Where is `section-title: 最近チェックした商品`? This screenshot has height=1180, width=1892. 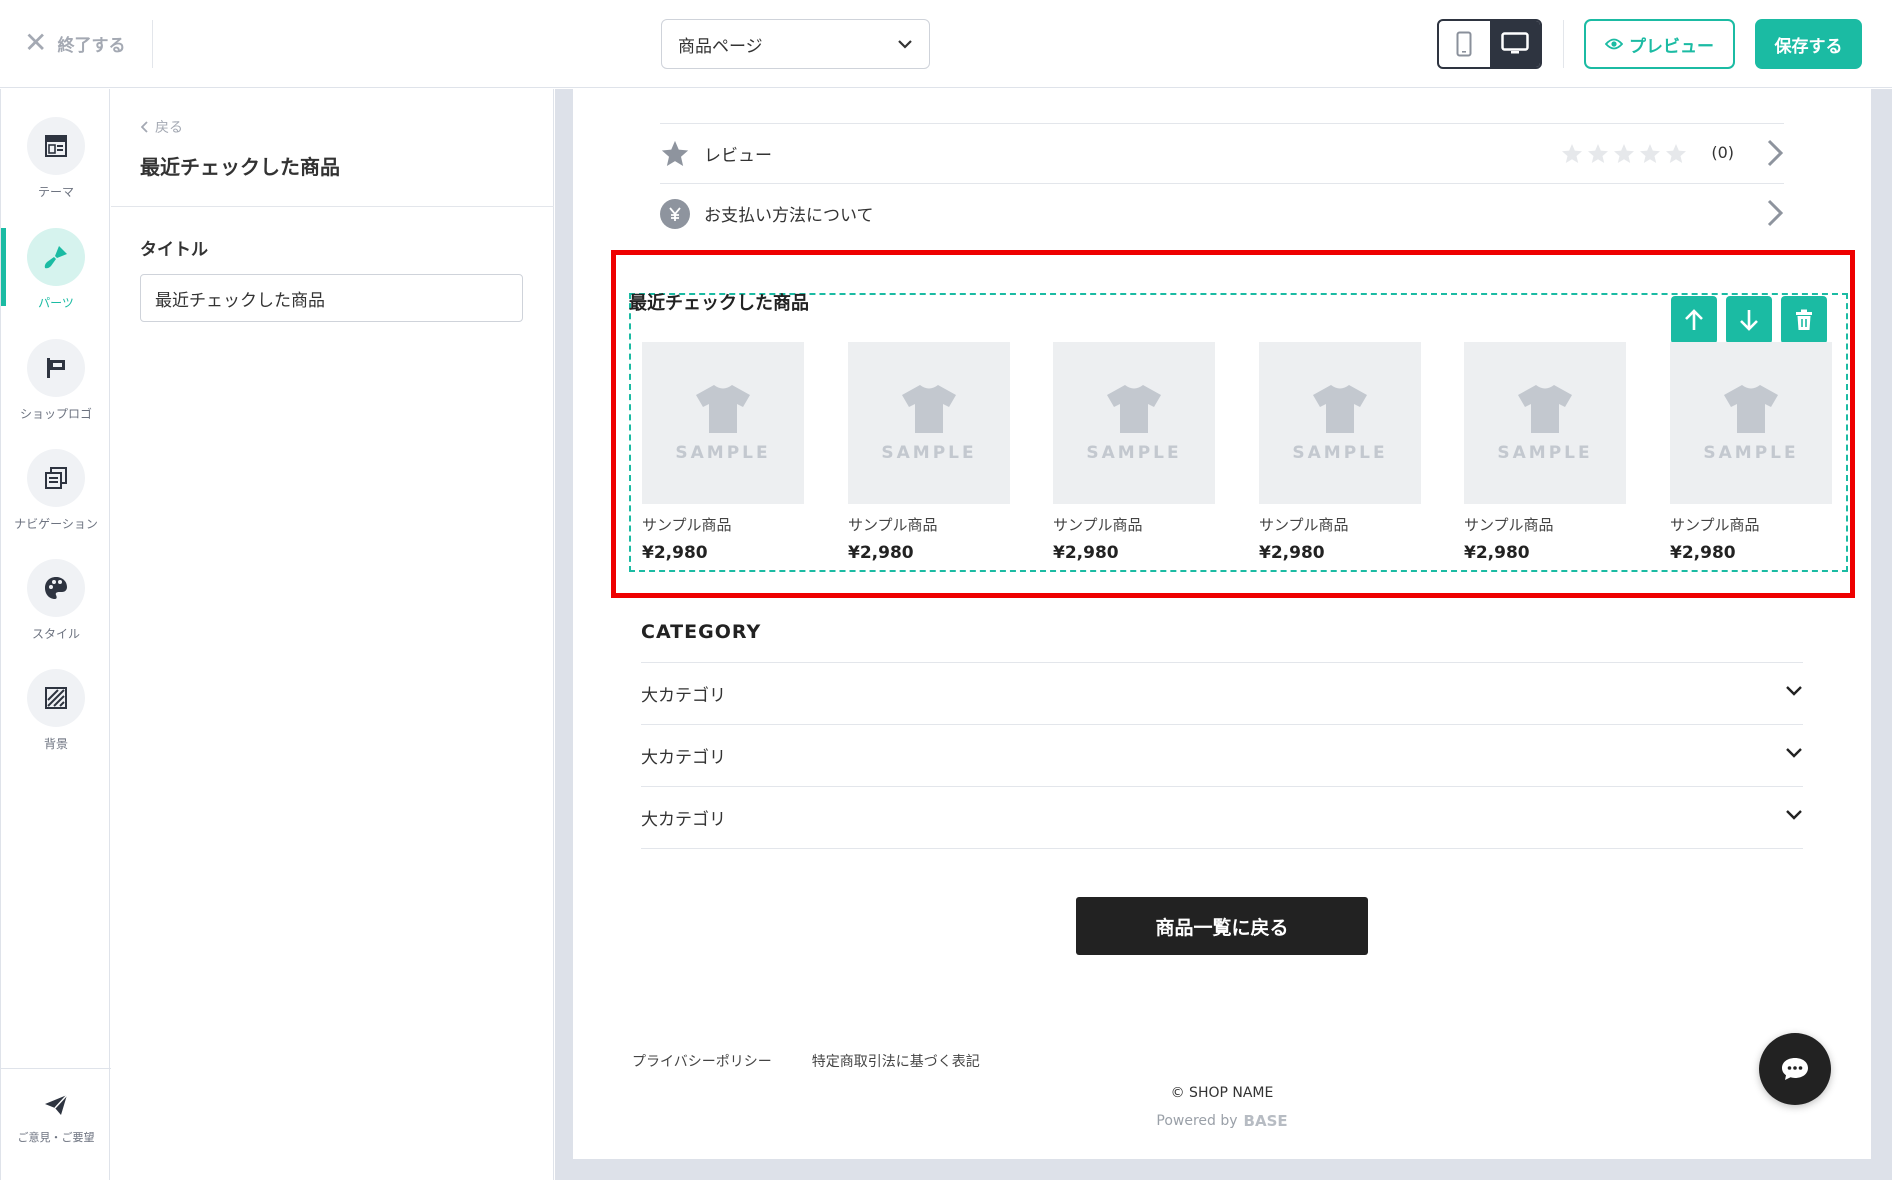
section-title: 最近チェックした商品 is located at coordinates (719, 303).